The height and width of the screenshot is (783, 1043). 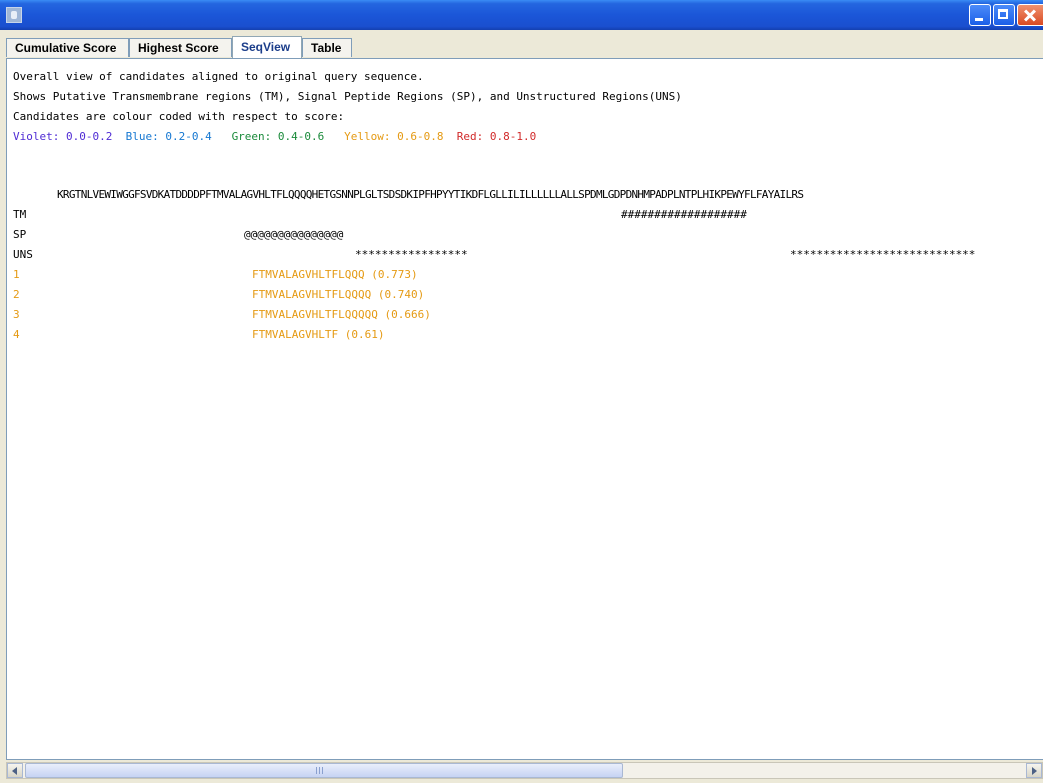 What do you see at coordinates (16, 274) in the screenshot?
I see `candidate-rank: 1` at bounding box center [16, 274].